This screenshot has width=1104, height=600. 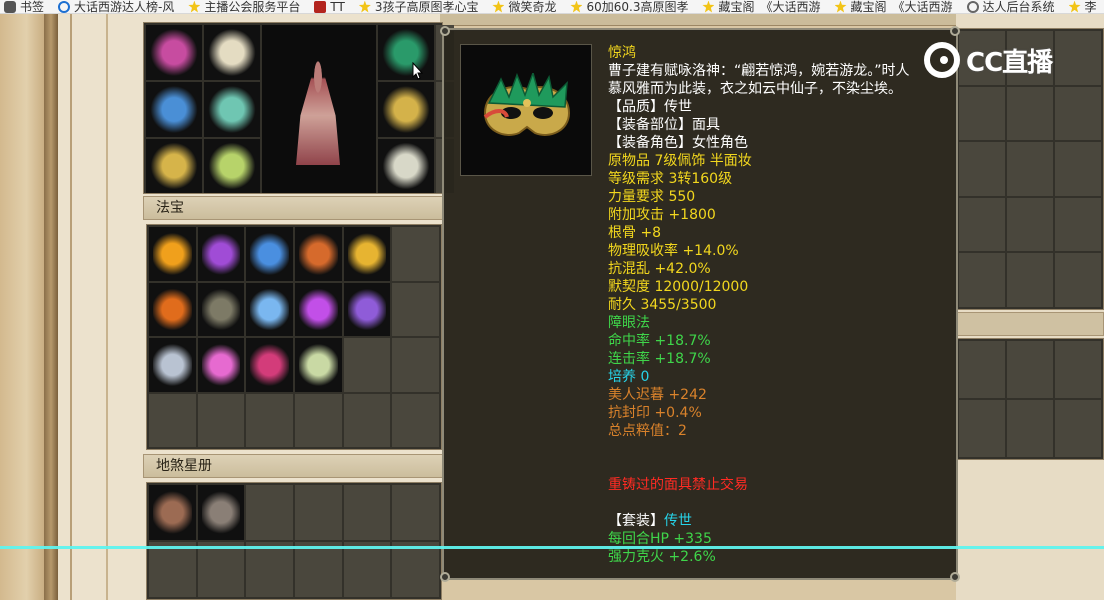 I want to click on bookmark-item: 微笑奇龙, so click(x=527, y=6).